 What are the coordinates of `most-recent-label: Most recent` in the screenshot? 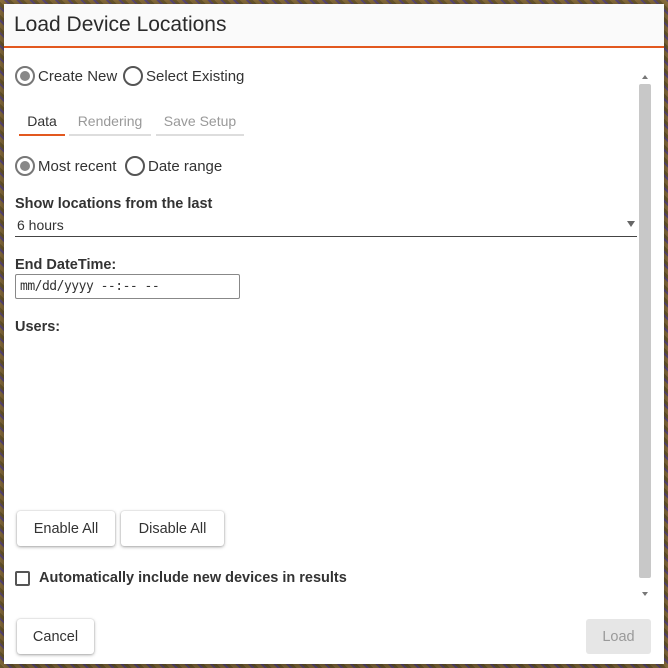 It's located at (77, 166).